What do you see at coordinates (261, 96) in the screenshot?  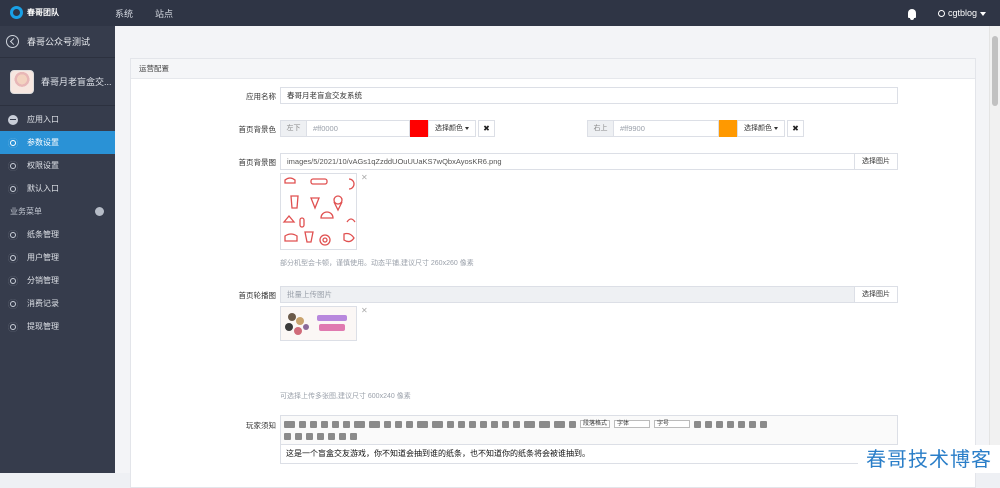 I see `field-label: 应用名称` at bounding box center [261, 96].